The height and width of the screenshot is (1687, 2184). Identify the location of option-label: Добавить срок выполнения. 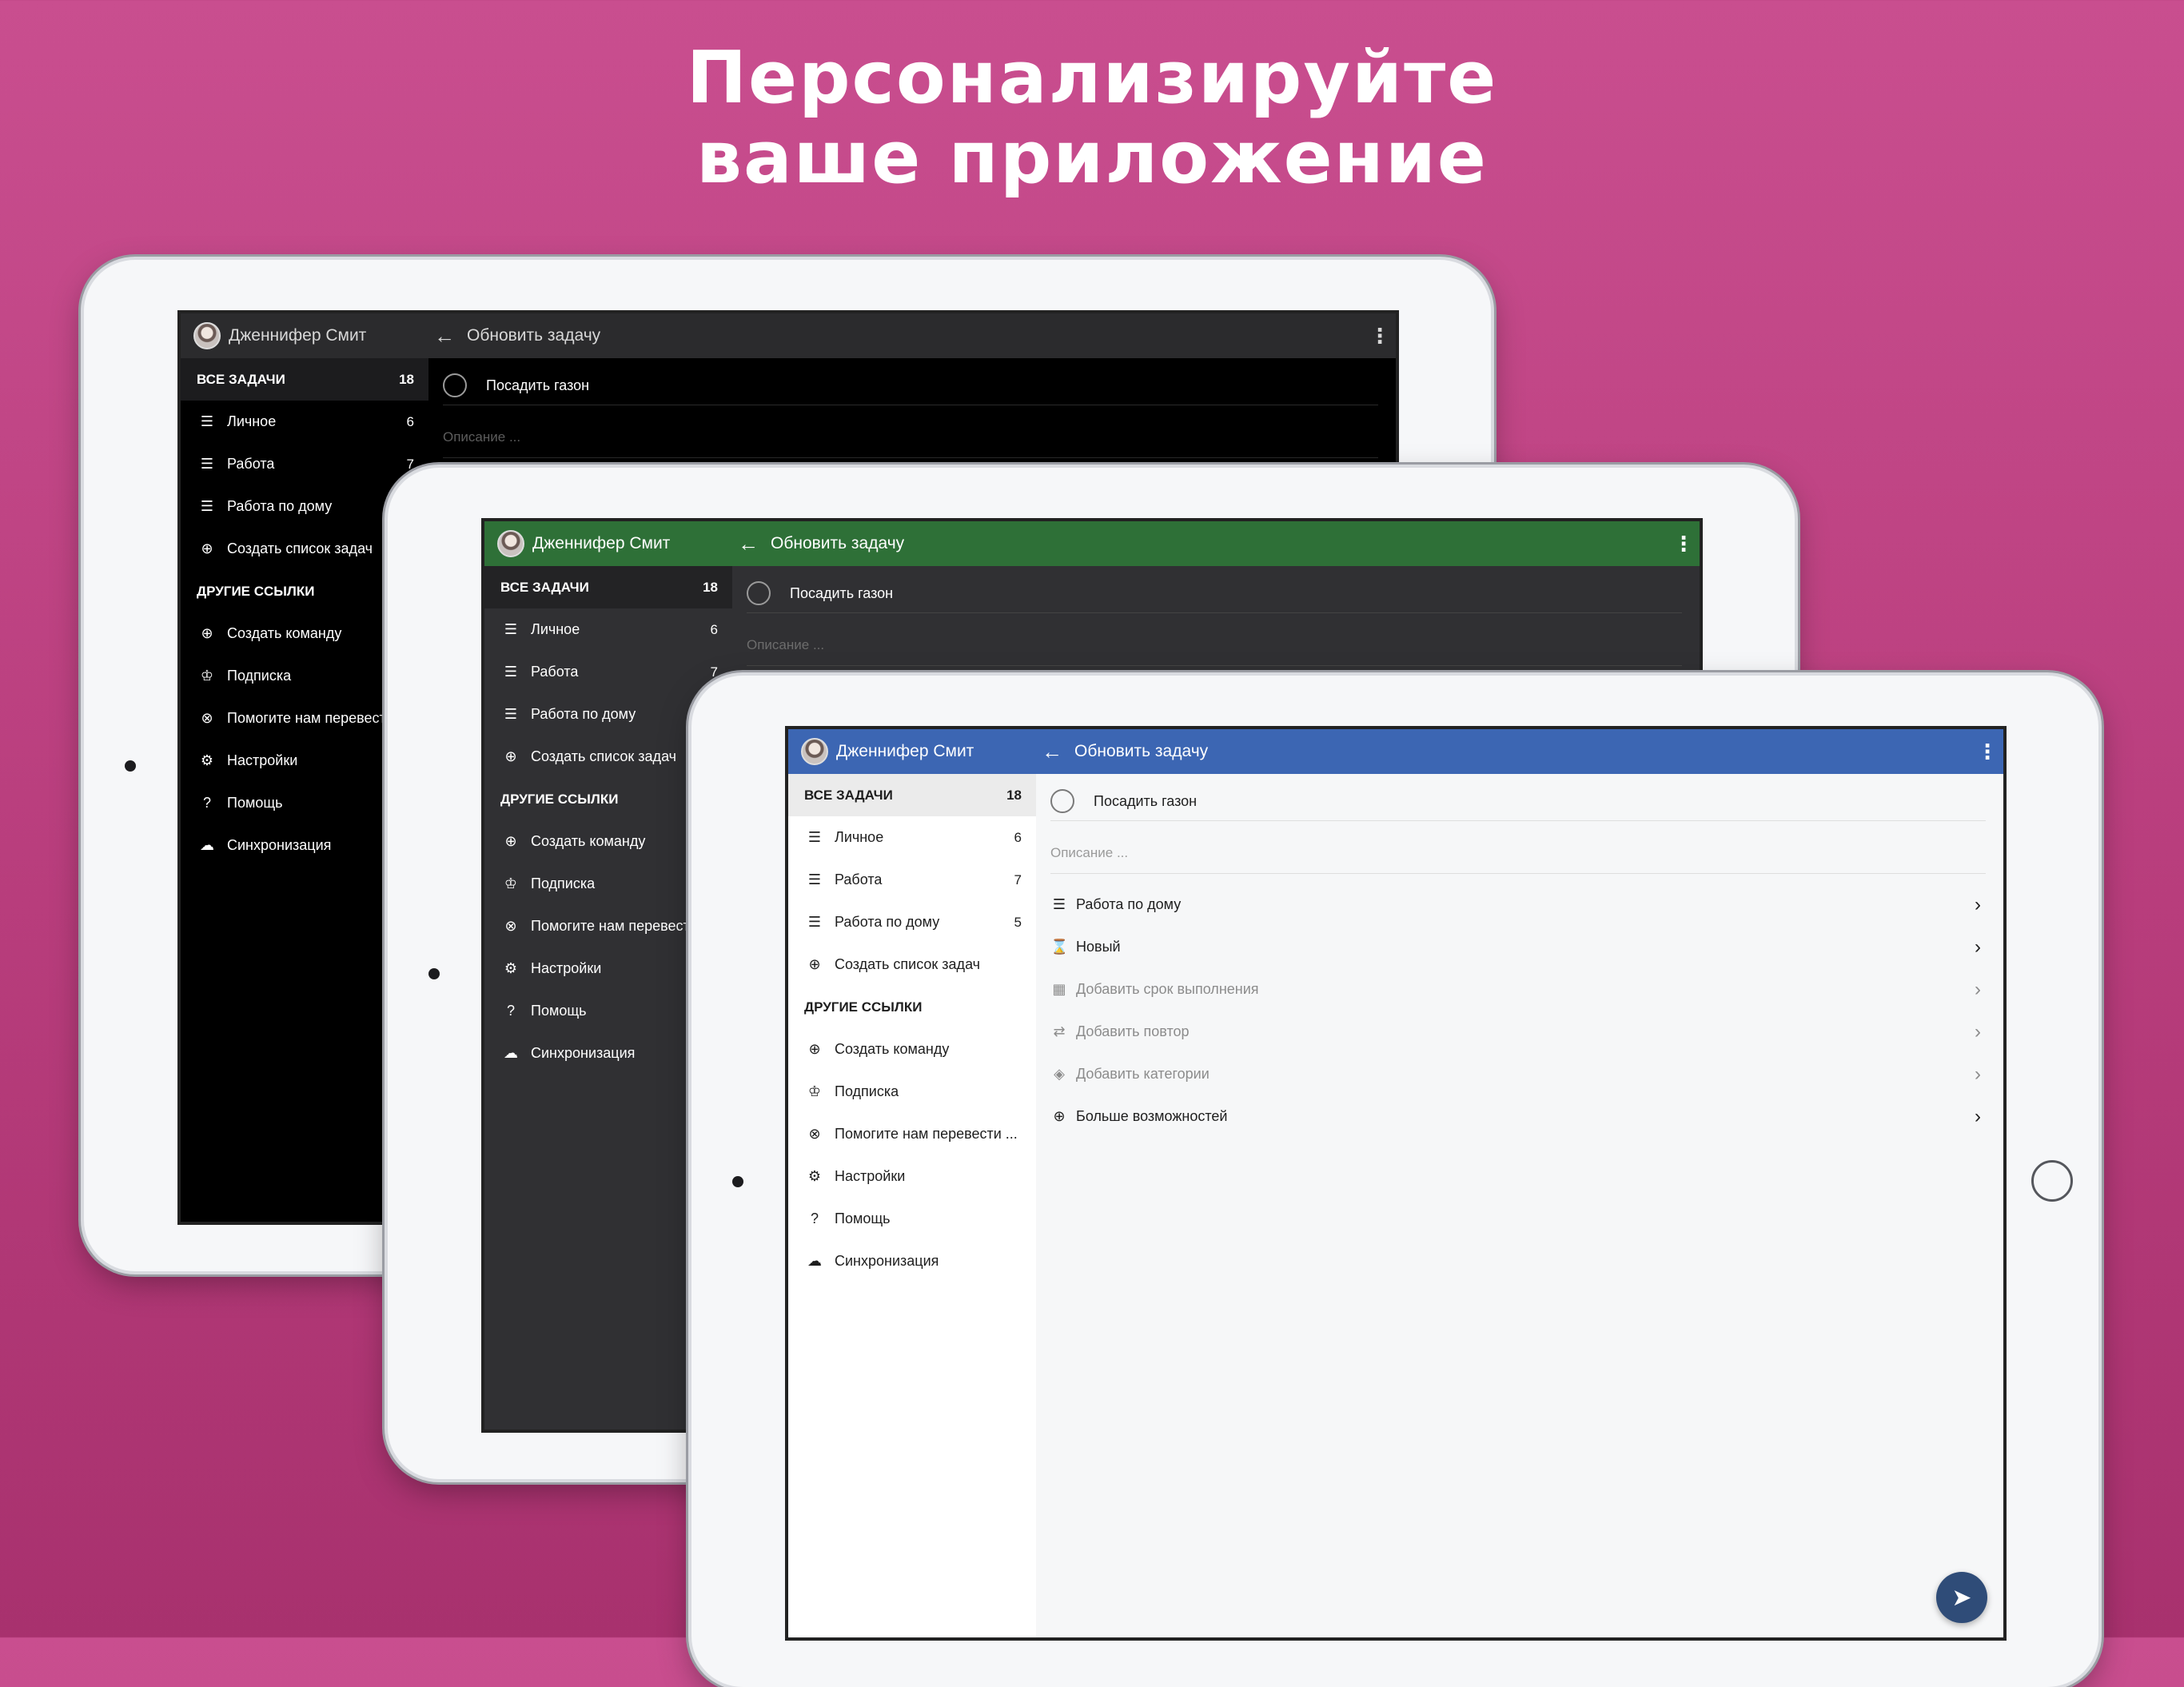
(1167, 989).